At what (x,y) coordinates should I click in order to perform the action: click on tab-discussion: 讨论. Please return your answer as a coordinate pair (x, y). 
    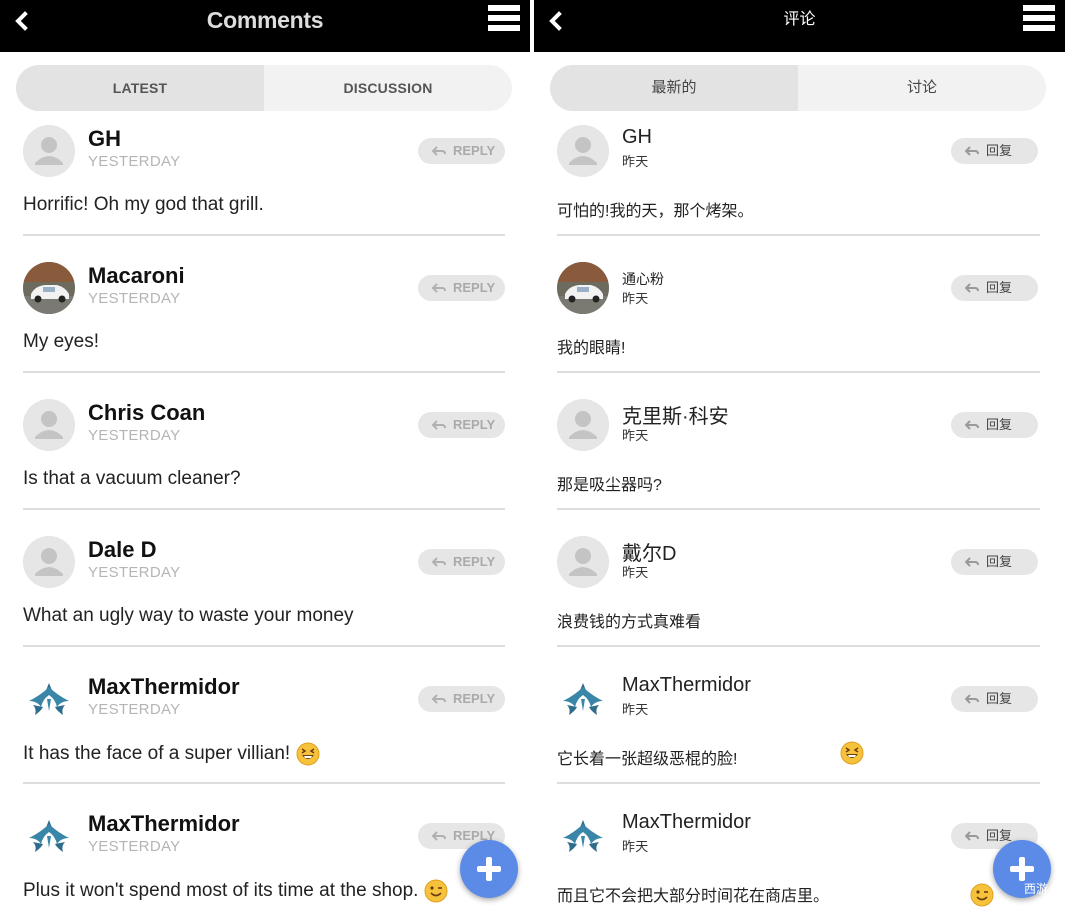
    Looking at the image, I should click on (922, 88).